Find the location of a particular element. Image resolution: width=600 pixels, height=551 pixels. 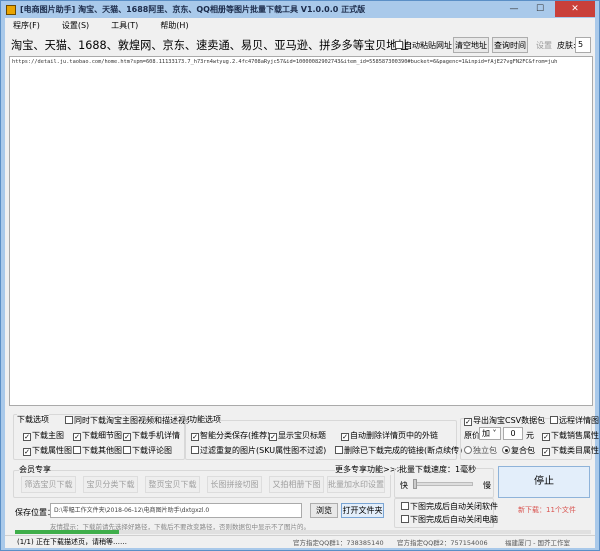

download-detail-image-checkbox: ✓ 下载细节图 is located at coordinates (97, 435).